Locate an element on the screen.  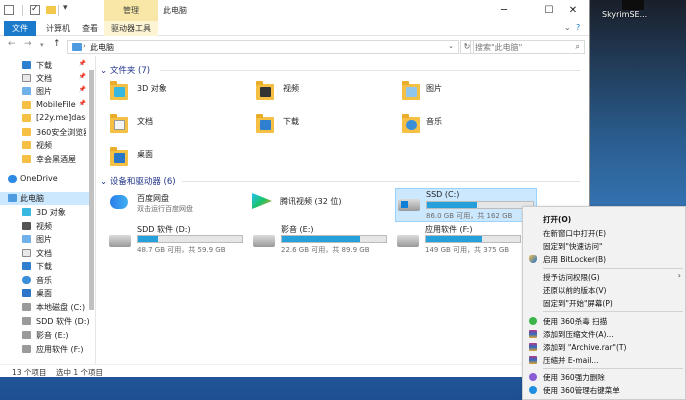
menu-item-restore-versions: 还原以前的版本(V) is located at coordinates (604, 289).